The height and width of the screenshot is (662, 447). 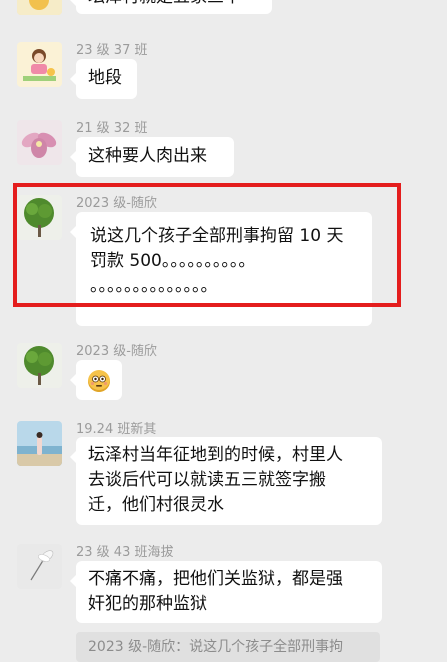 I want to click on message-text: 地段, so click(x=105, y=78).